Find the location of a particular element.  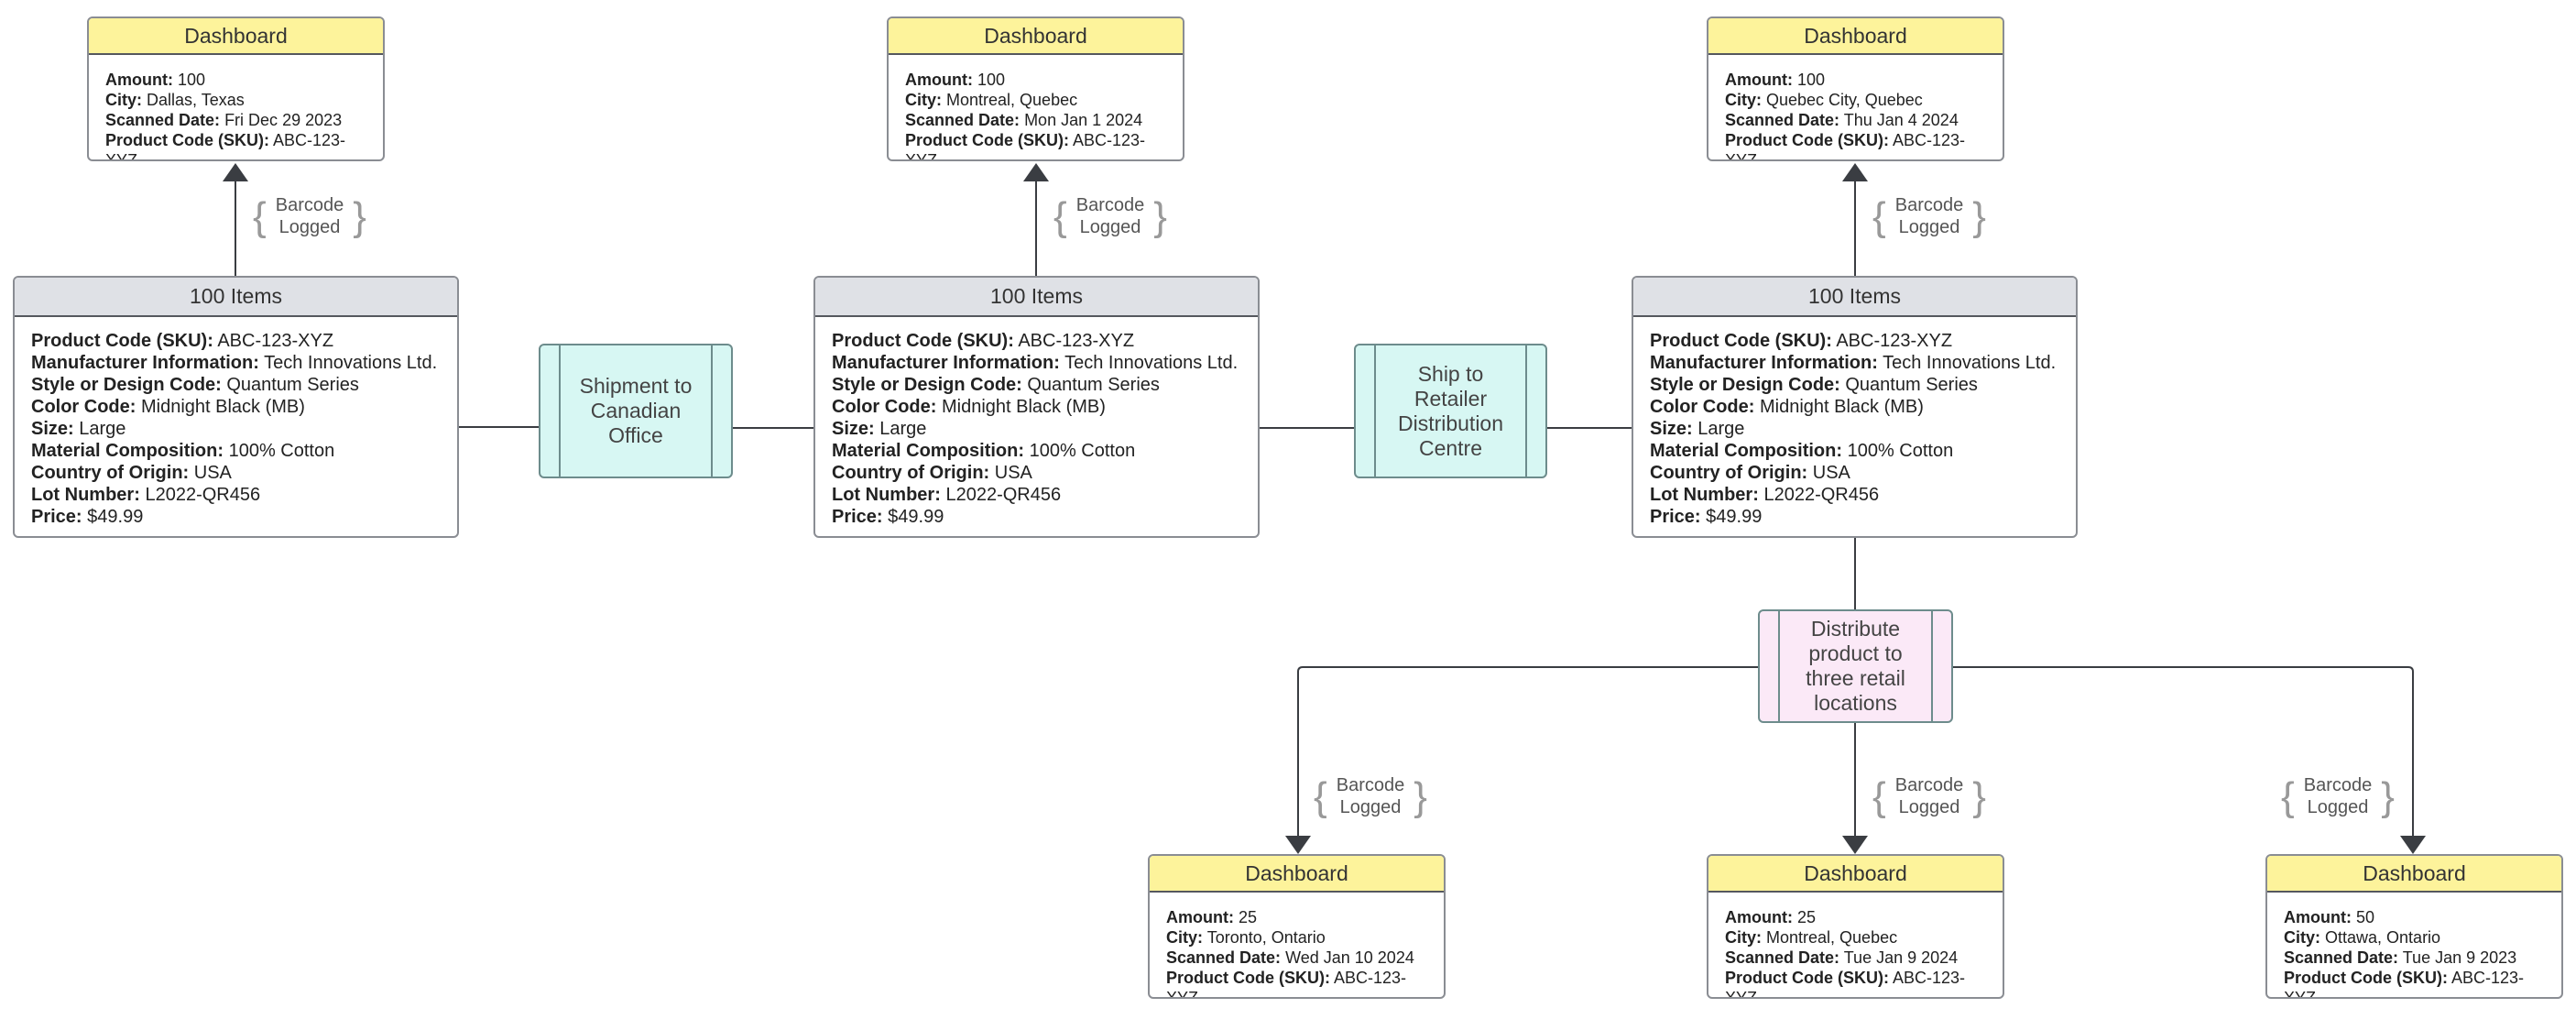

field-value: $49.99 is located at coordinates (916, 517).